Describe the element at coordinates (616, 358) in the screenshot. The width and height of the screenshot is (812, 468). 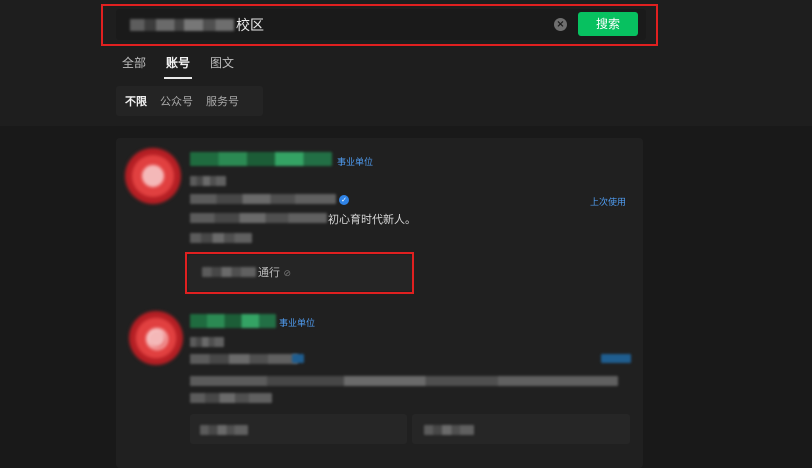
I see `recently-used-blurred` at that location.